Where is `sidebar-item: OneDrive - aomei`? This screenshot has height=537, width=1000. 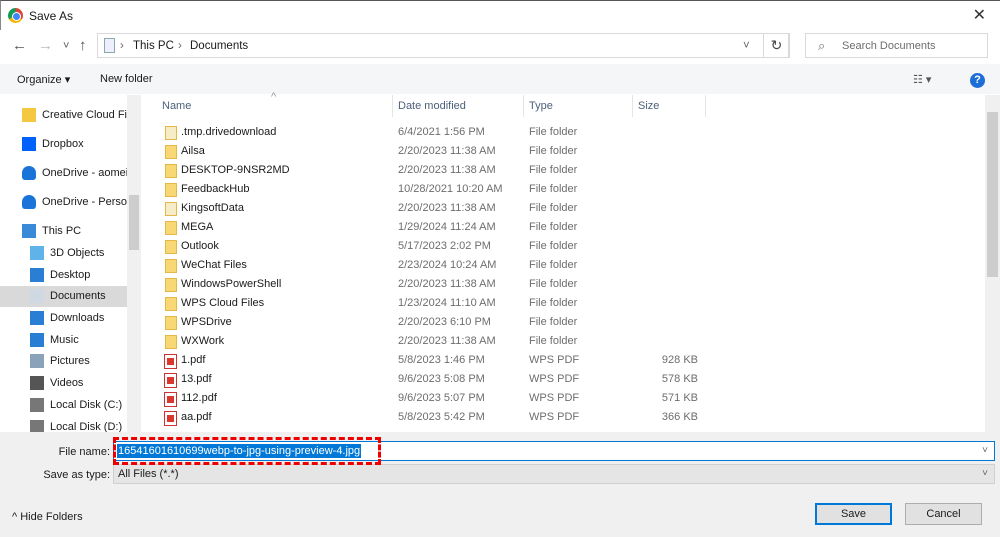
sidebar-item: OneDrive - aomei is located at coordinates (63, 173).